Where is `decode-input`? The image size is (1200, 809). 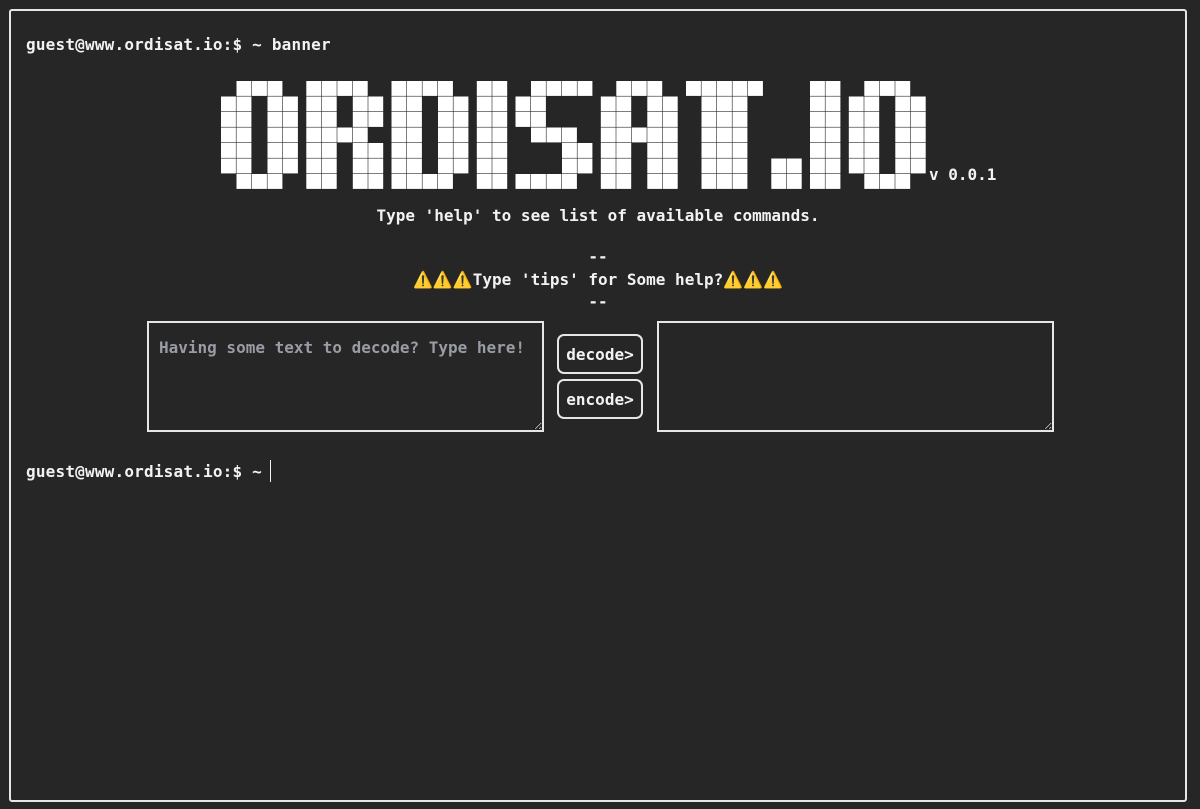 decode-input is located at coordinates (345, 376).